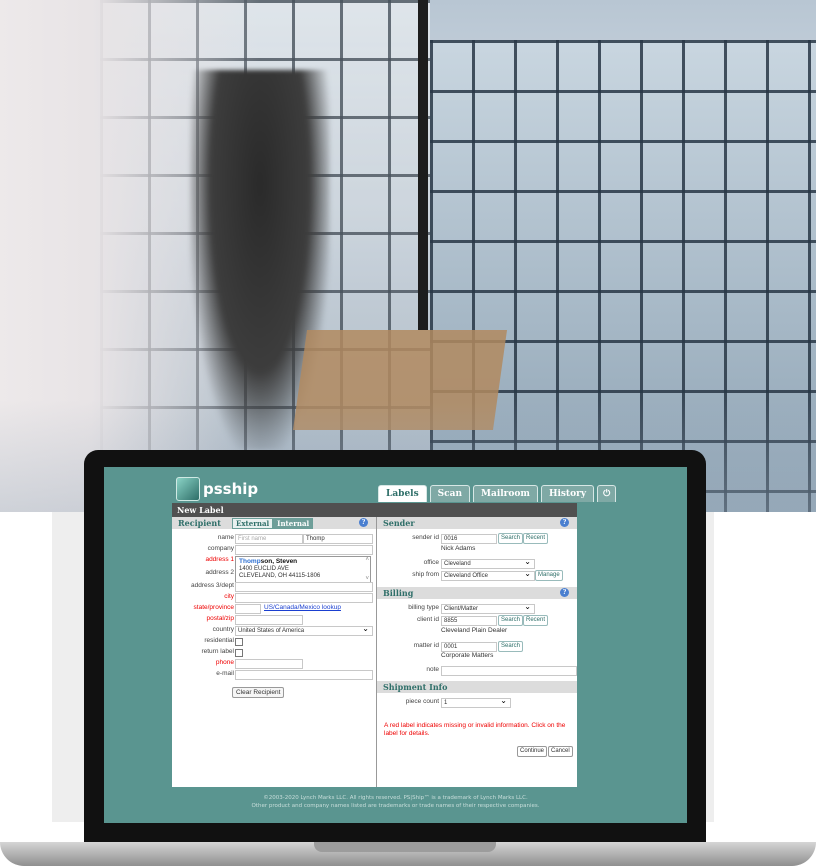  I want to click on phone-row: phone, so click(274, 663).